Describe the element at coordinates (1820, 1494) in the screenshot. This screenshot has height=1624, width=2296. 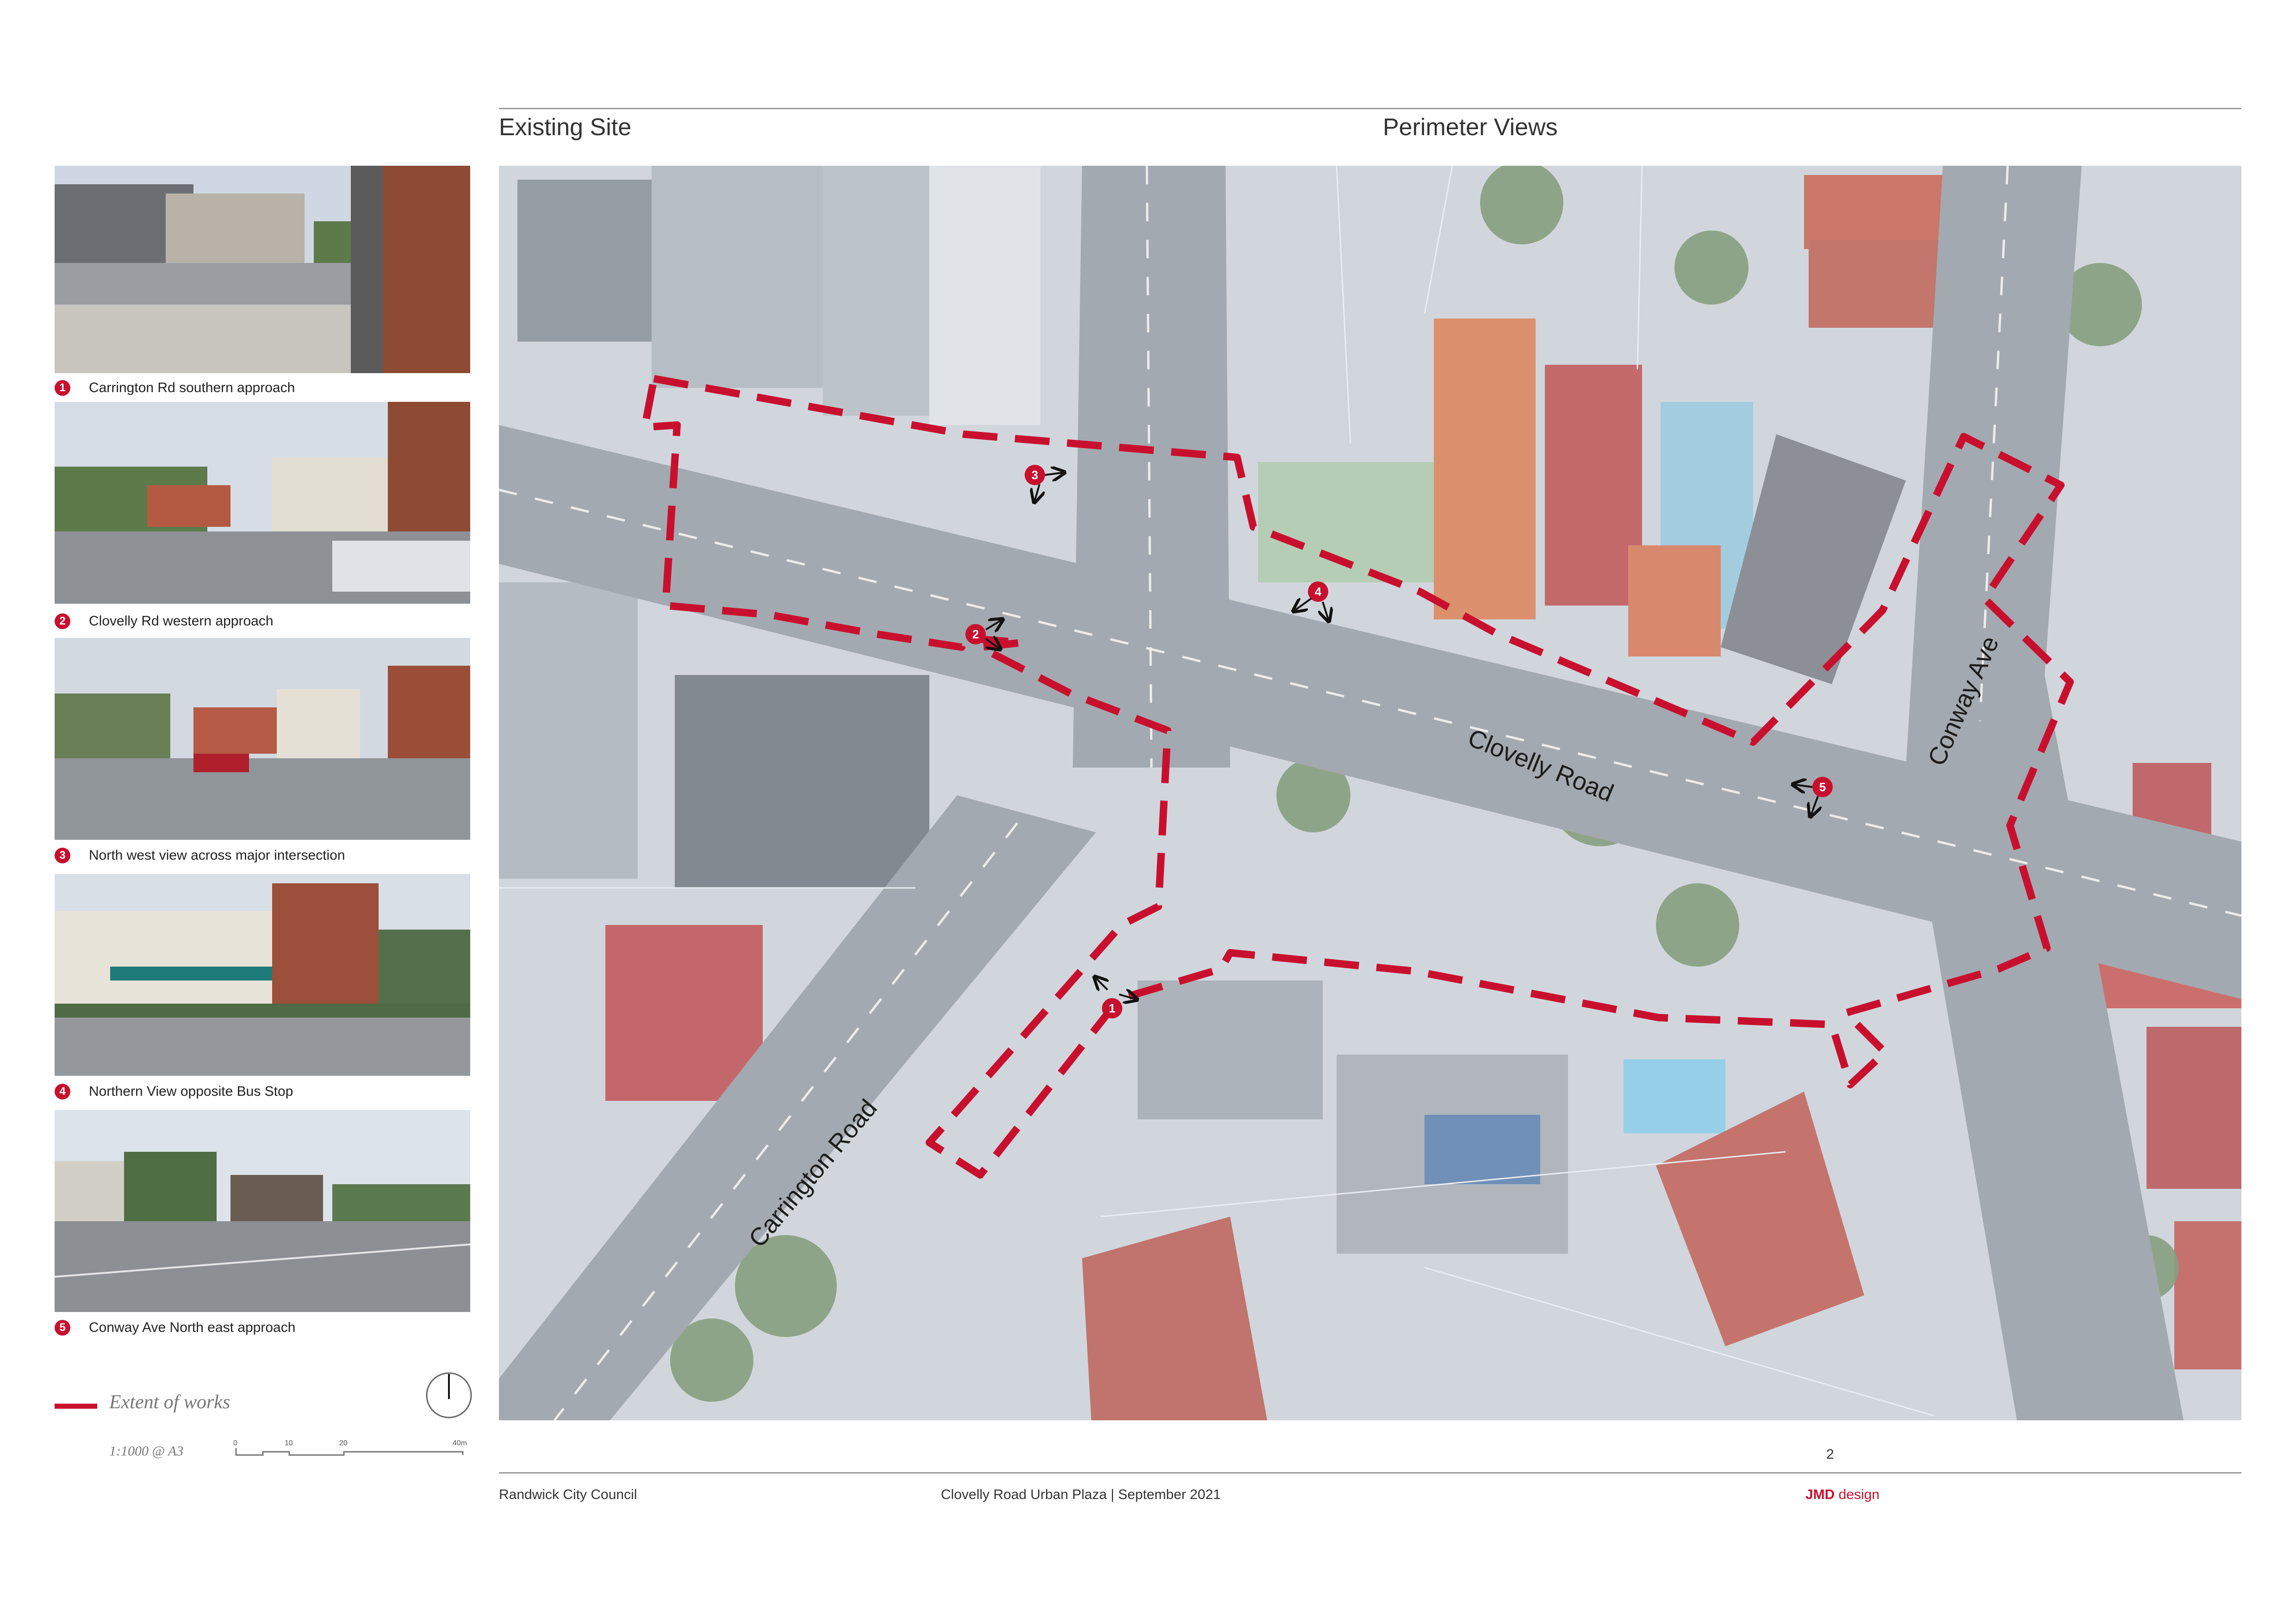
I see `brand-jmd: JMD` at that location.